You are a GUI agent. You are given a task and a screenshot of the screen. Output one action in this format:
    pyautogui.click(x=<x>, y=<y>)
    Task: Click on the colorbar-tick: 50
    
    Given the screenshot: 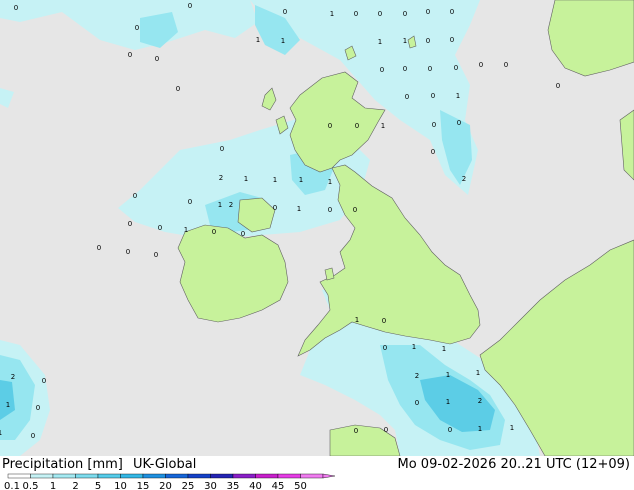 What is the action you would take?
    pyautogui.click(x=300, y=485)
    